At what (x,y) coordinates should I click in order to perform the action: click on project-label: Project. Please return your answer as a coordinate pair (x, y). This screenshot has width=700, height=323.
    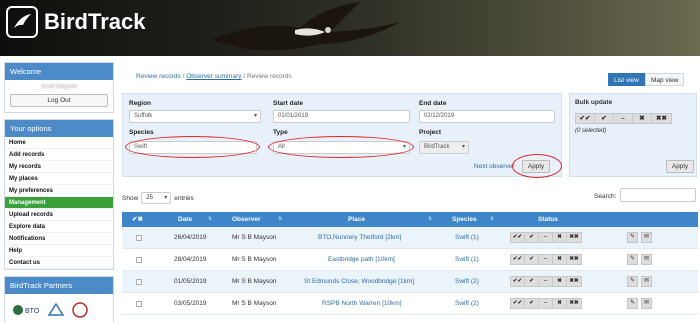
    Looking at the image, I should click on (430, 132).